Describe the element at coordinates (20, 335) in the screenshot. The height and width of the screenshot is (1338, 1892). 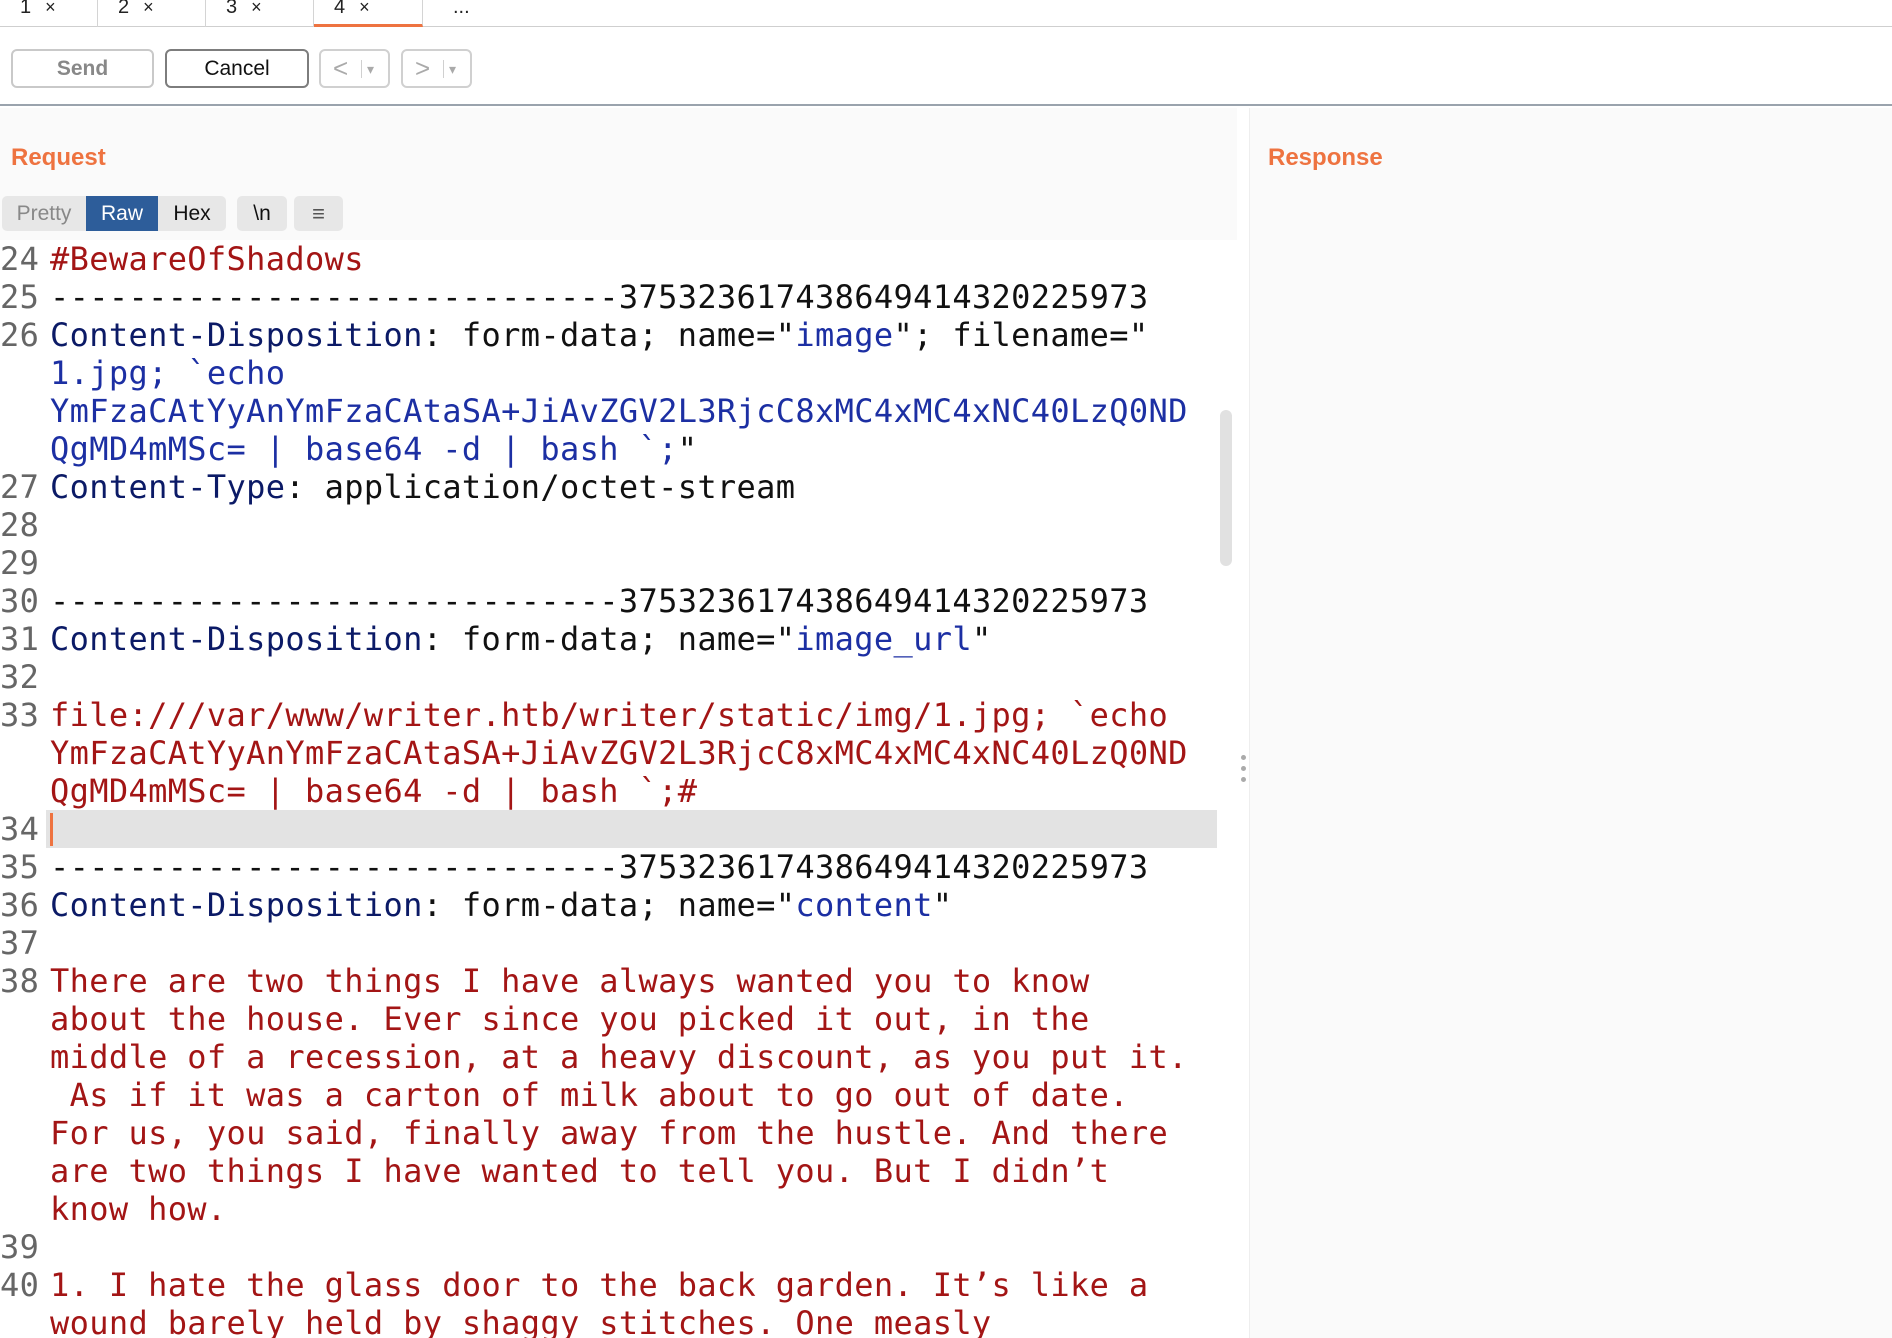
I see `line-number: 26` at that location.